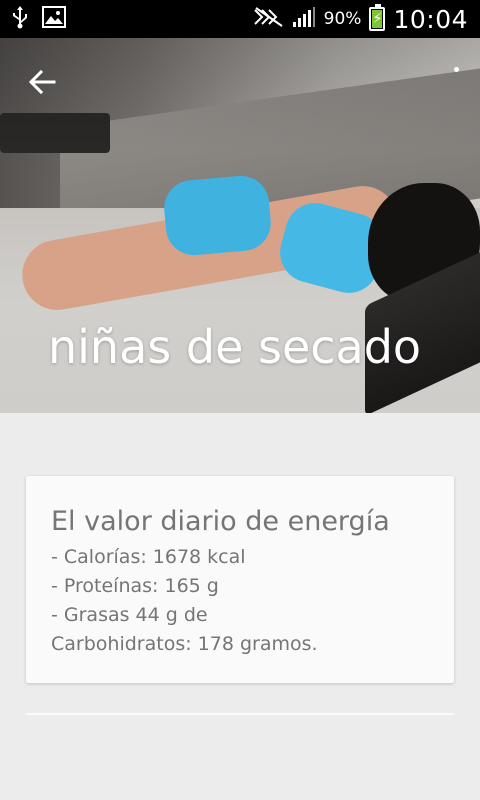 The image size is (480, 800). I want to click on calories-line: - Calorías: 1678 kcal, so click(148, 557).